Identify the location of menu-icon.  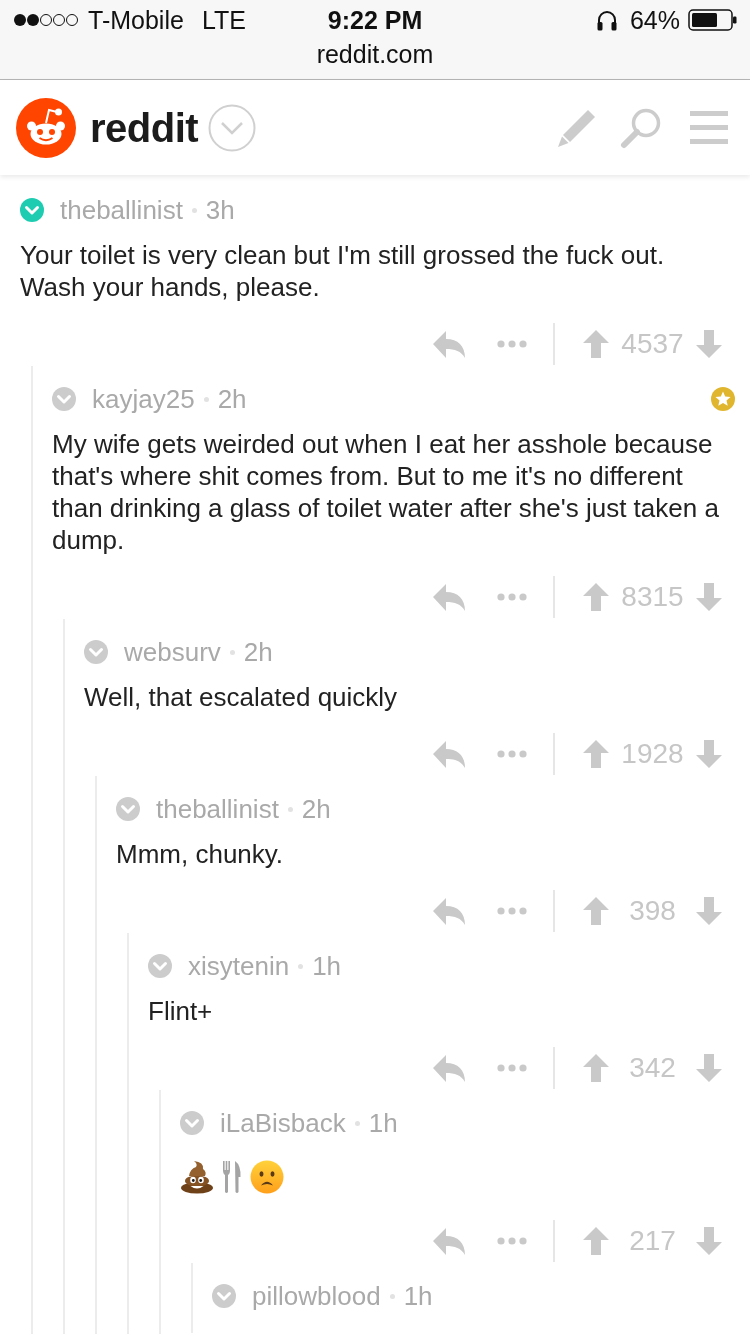
(709, 127).